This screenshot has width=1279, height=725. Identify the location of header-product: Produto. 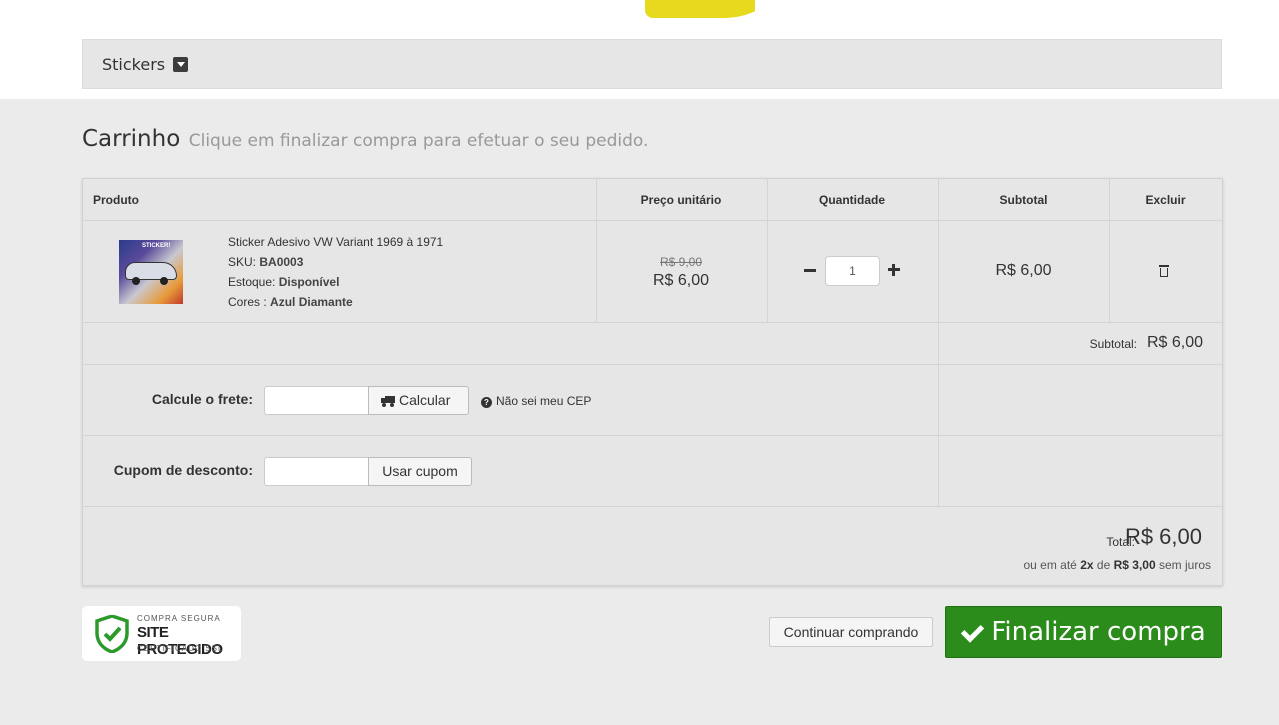
(116, 200).